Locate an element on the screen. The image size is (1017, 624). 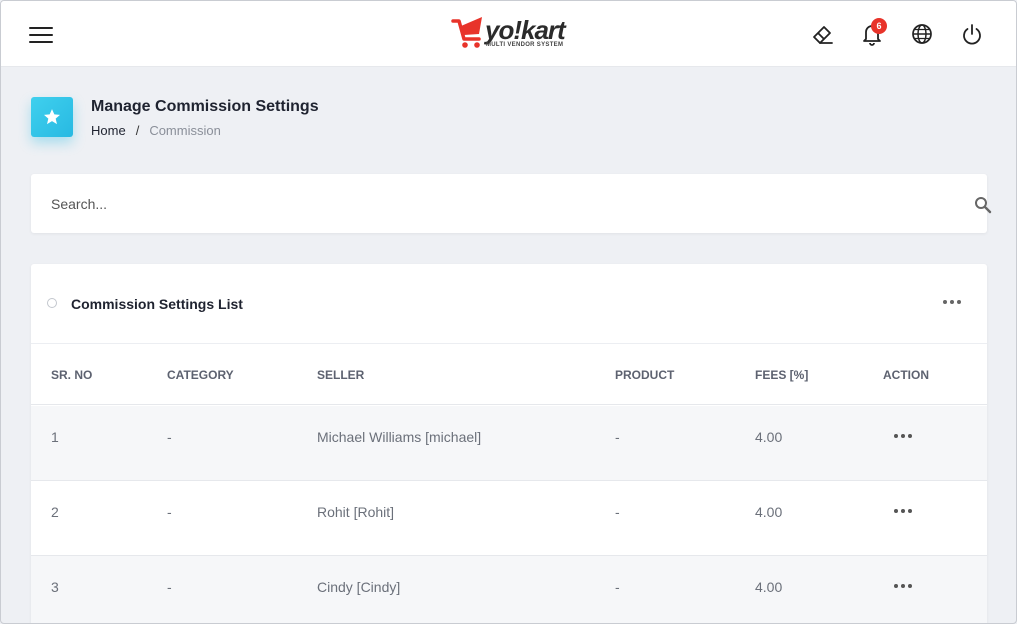
star-icon is located at coordinates (52, 117).